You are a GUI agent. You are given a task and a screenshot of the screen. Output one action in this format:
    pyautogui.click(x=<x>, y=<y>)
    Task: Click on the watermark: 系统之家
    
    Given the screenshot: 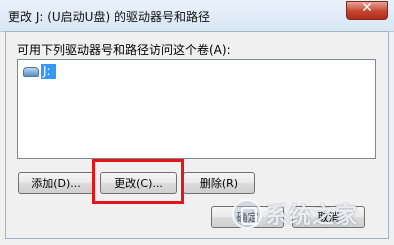 What is the action you would take?
    pyautogui.click(x=295, y=214)
    